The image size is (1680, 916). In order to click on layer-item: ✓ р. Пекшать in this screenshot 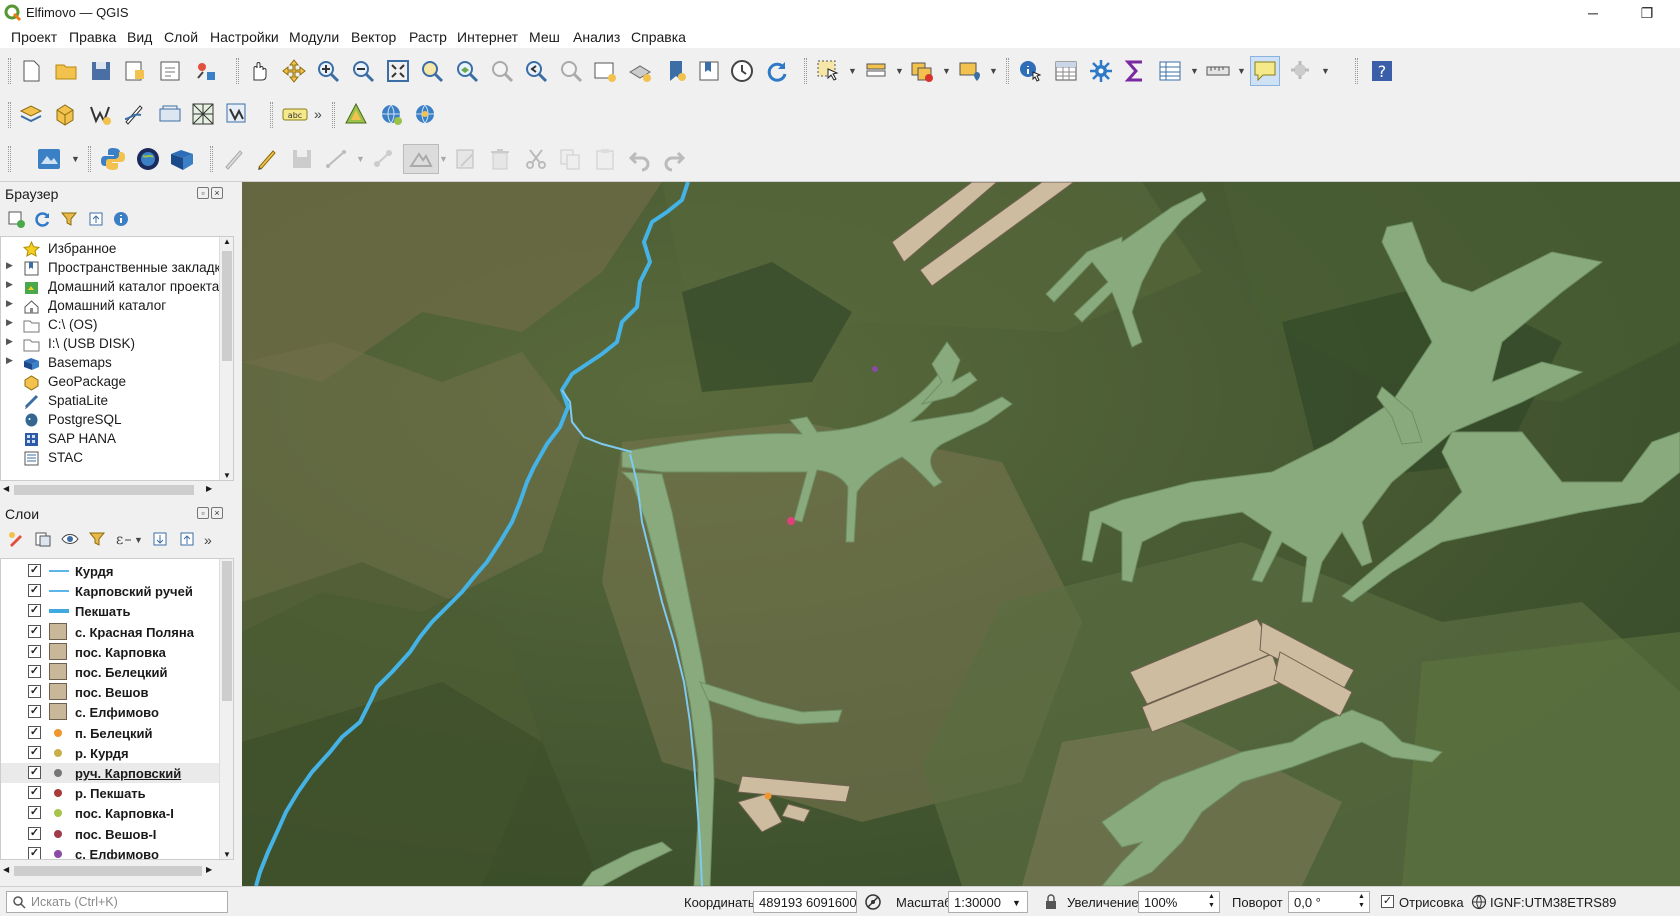, I will do `click(110, 793)`.